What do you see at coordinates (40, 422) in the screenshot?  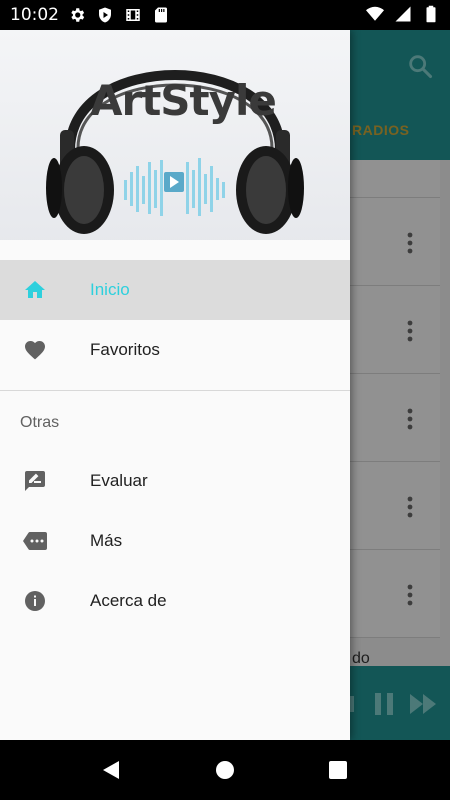 I see `section-title-otras: Otras` at bounding box center [40, 422].